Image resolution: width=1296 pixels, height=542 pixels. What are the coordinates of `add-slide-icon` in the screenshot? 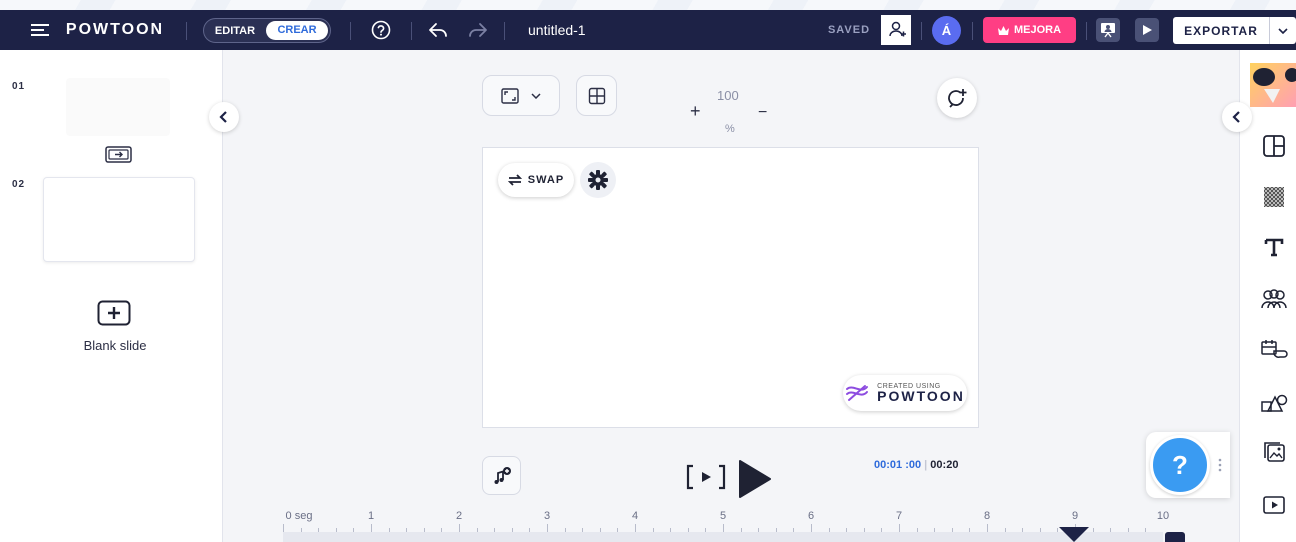 It's located at (114, 315).